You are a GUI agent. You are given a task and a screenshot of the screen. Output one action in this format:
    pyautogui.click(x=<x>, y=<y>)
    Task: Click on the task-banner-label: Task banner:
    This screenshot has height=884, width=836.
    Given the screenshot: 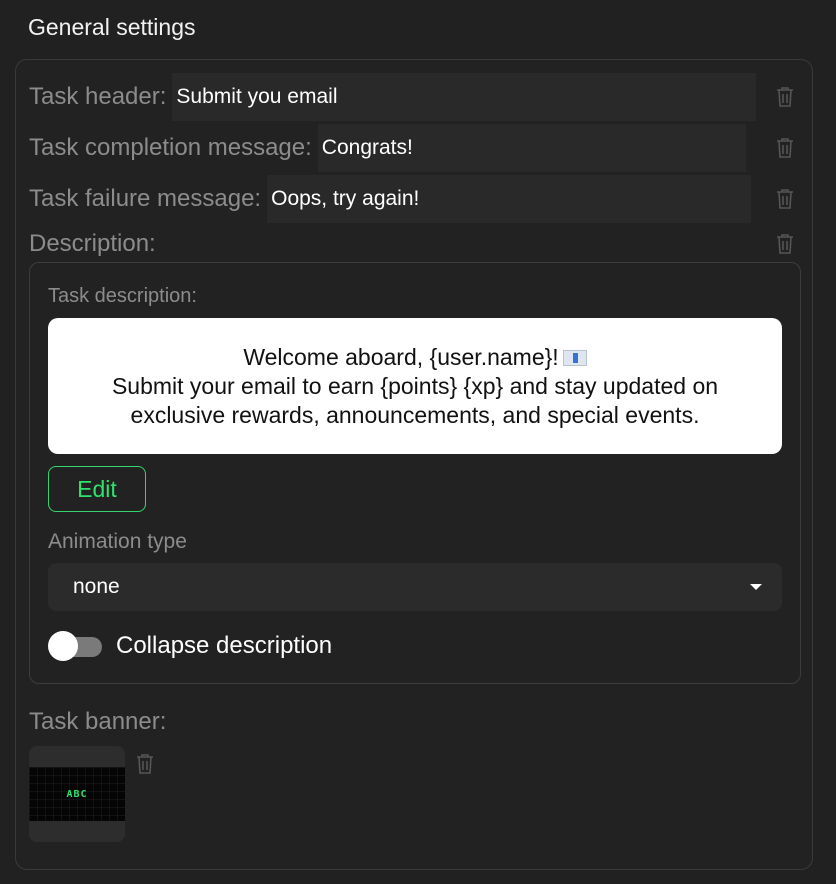 What is the action you would take?
    pyautogui.click(x=98, y=721)
    